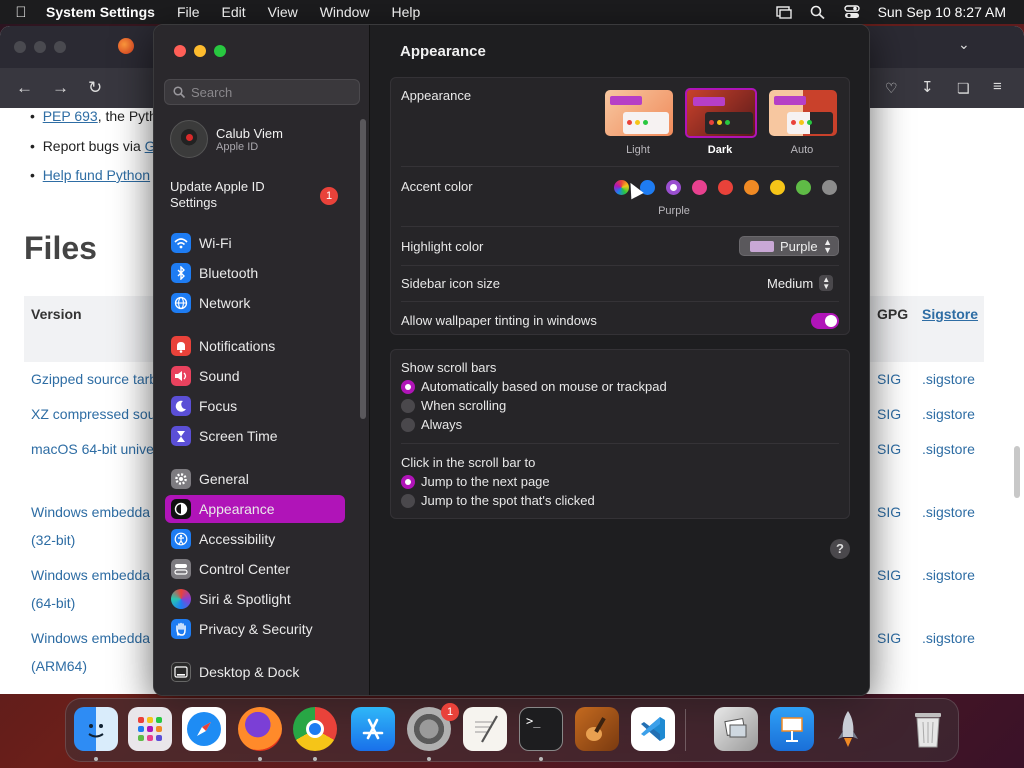 This screenshot has width=1024, height=768. Describe the element at coordinates (271, 92) in the screenshot. I see `search-input` at that location.